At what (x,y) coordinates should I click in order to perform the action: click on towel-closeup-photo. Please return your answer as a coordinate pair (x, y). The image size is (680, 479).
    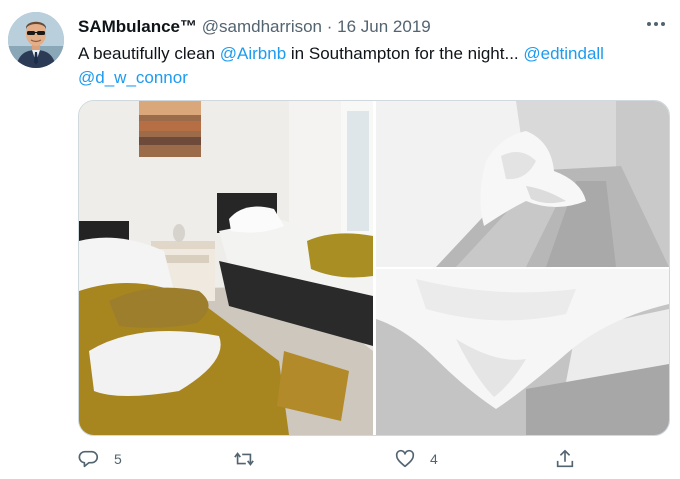
    Looking at the image, I should click on (522, 352).